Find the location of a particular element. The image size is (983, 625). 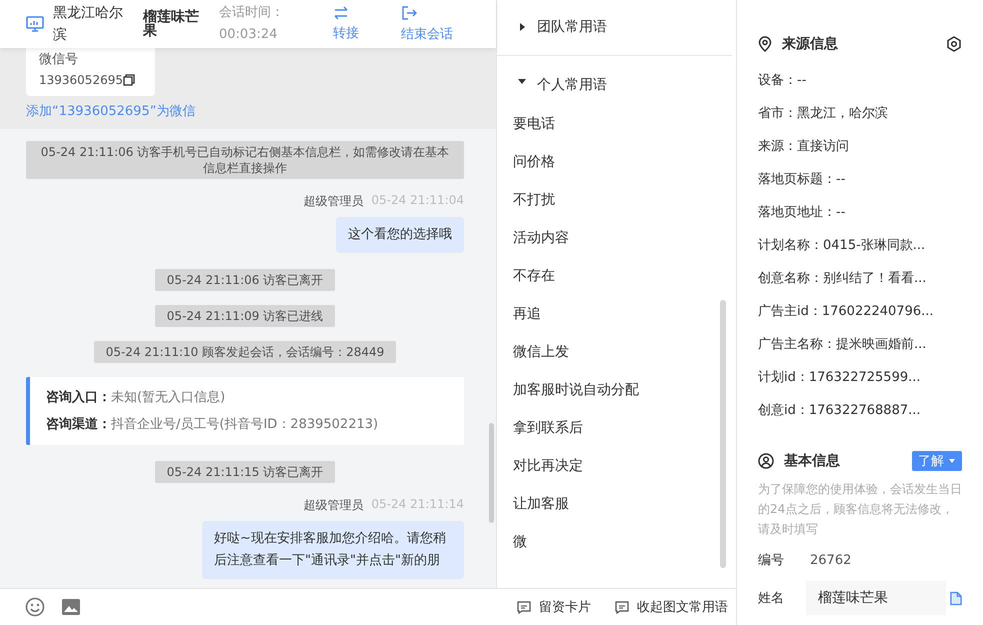

section-title: 基本信息 is located at coordinates (812, 461).